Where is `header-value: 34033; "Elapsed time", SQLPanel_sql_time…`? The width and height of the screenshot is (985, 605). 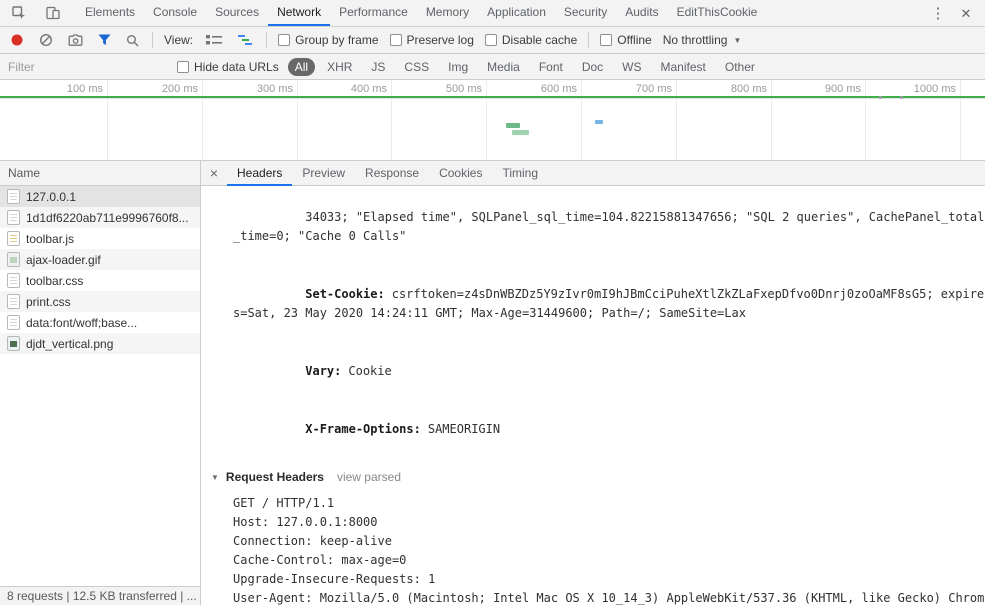 header-value: 34033; "Elapsed time", SQLPanel_sql_time… is located at coordinates (609, 226).